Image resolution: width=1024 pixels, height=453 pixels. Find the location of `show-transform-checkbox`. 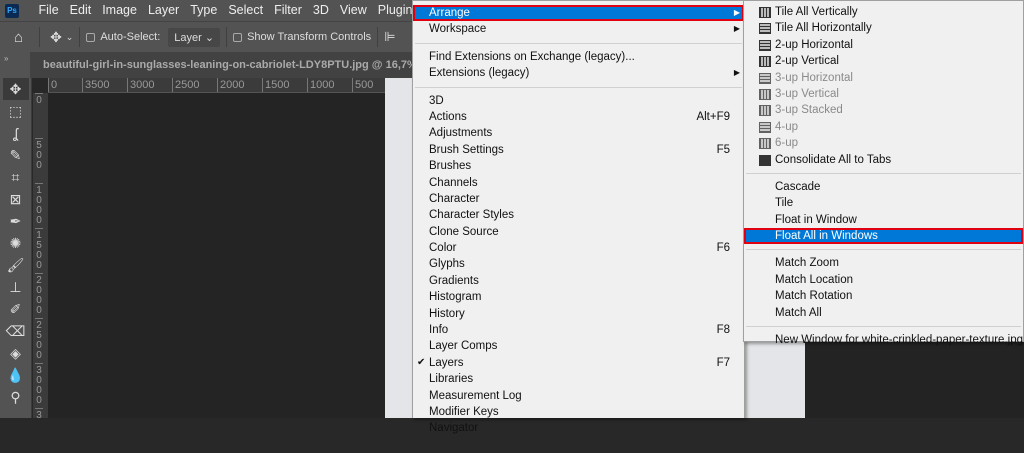

show-transform-checkbox is located at coordinates (238, 37).